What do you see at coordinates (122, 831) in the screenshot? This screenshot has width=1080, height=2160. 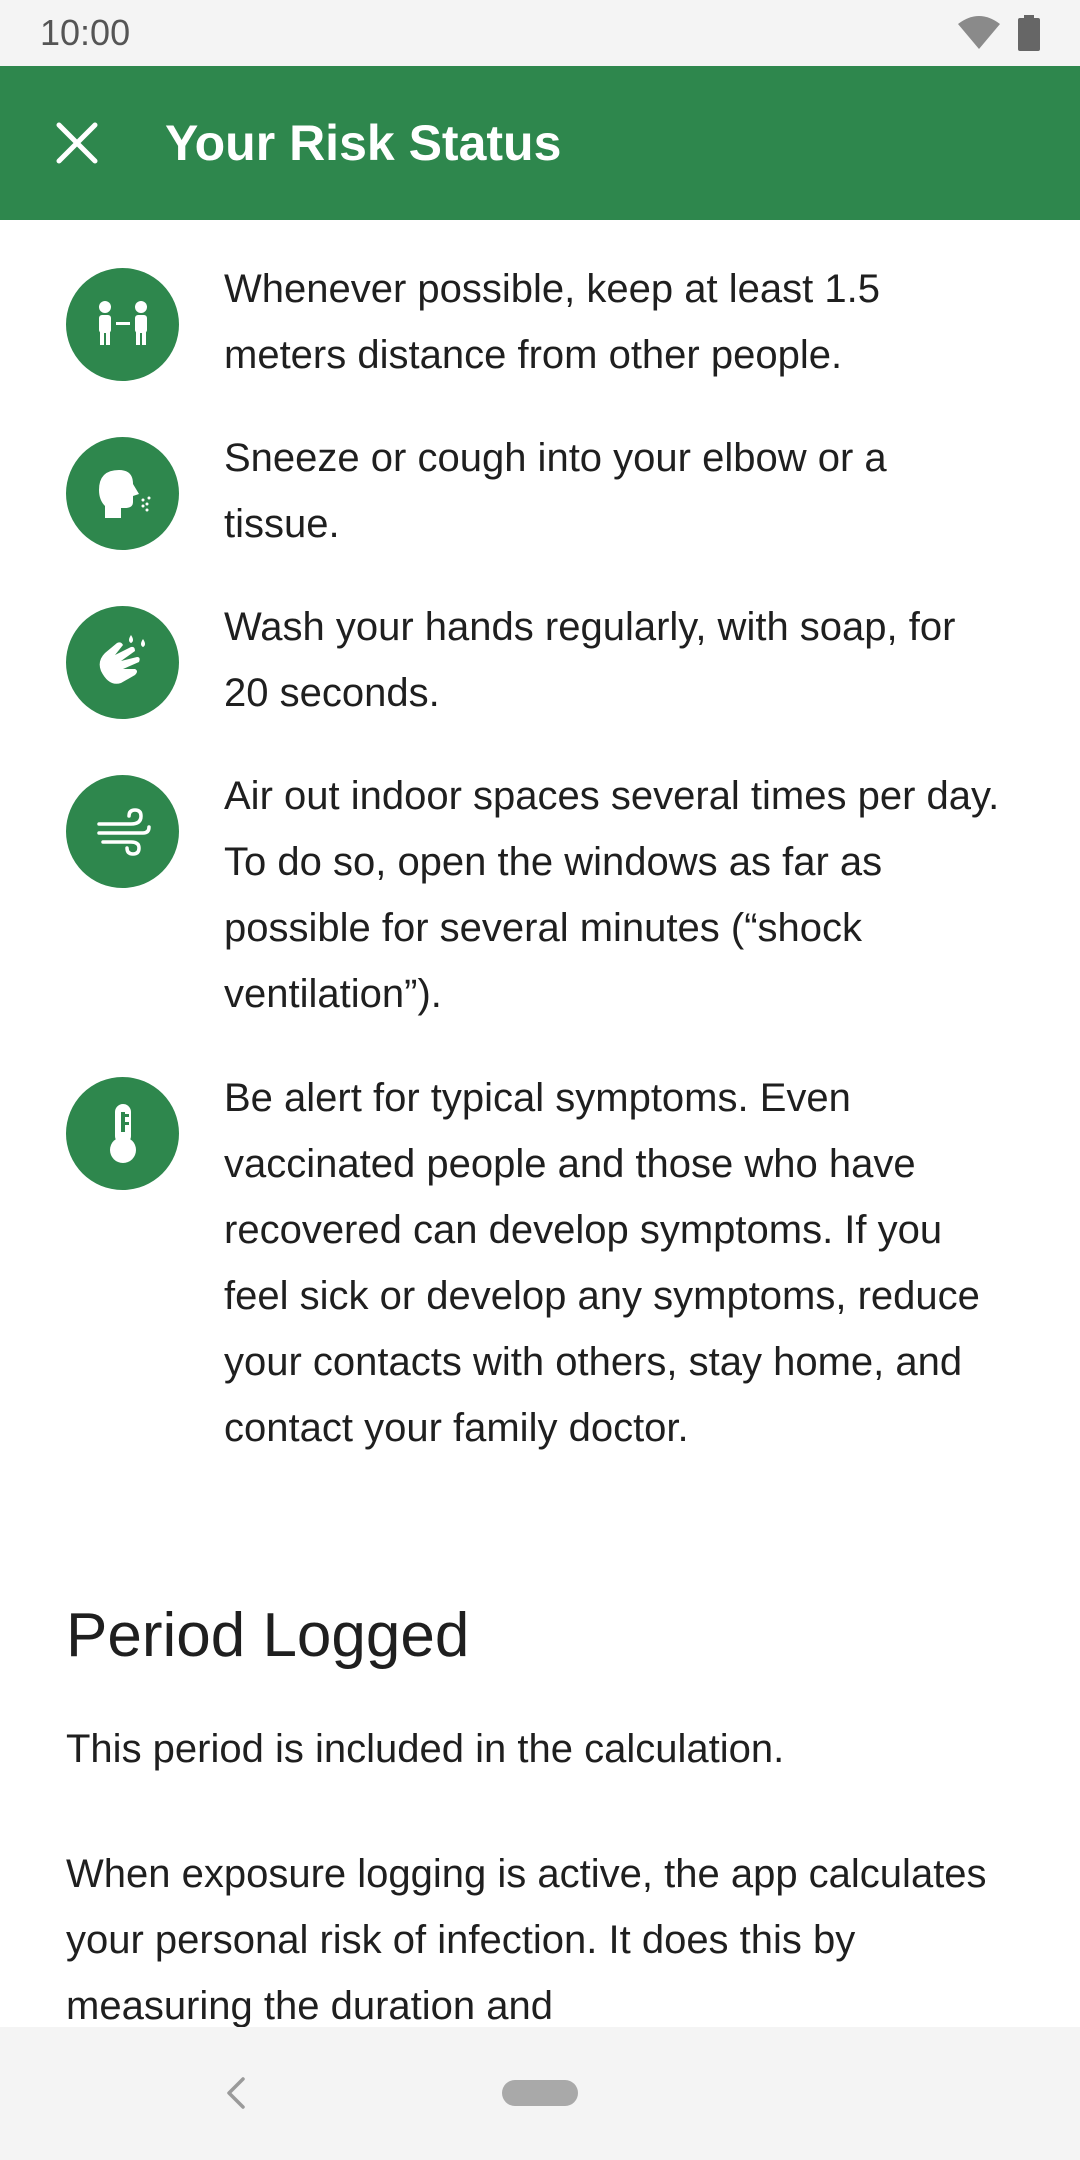 I see `ventilation-icon` at bounding box center [122, 831].